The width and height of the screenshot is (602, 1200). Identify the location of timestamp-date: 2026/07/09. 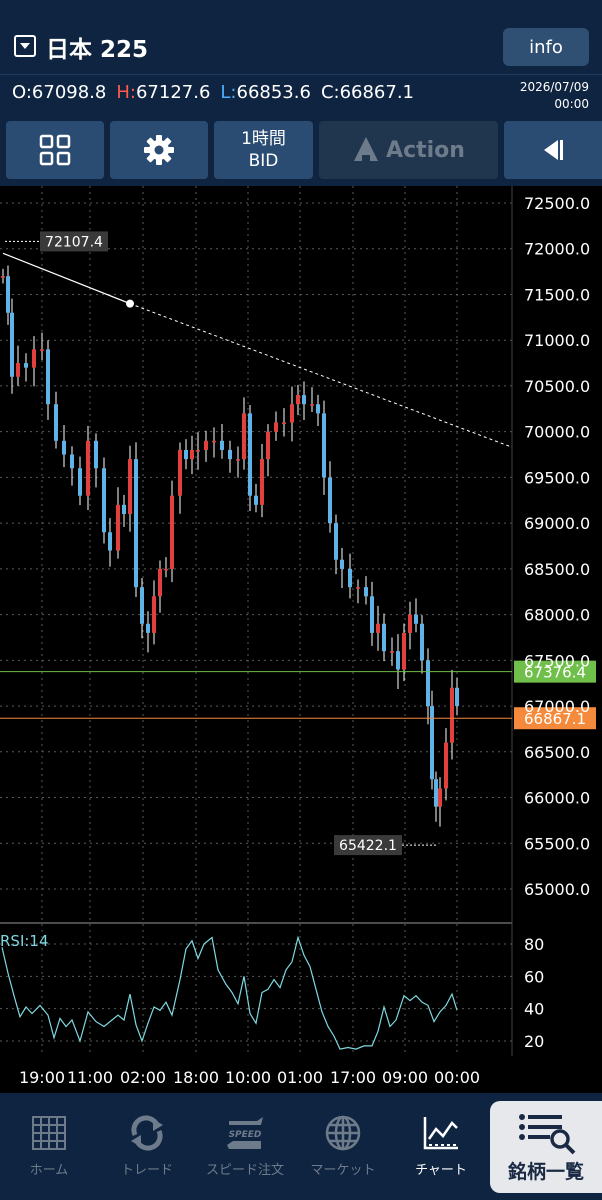
(554, 87).